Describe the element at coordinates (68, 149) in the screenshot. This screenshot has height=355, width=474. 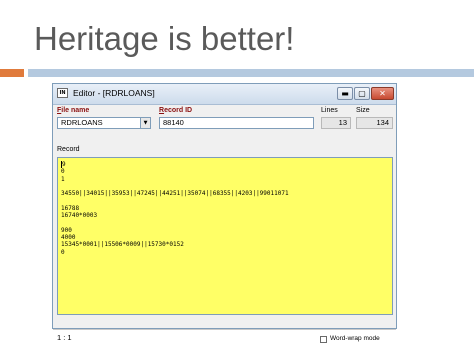
I see `record-label: Record` at that location.